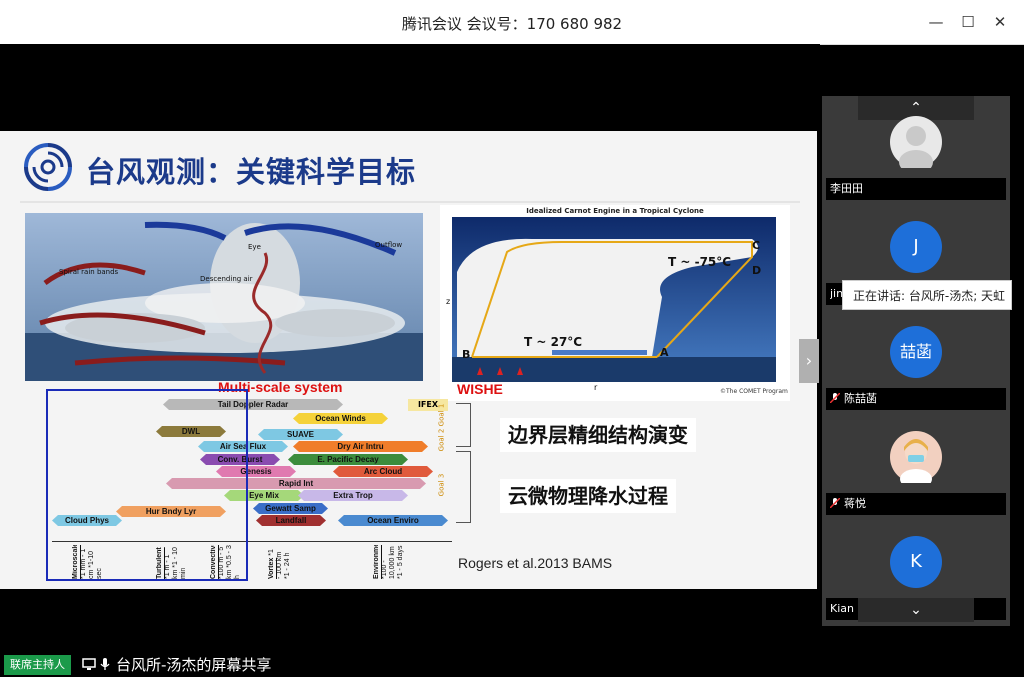 This screenshot has height=677, width=1024. Describe the element at coordinates (340, 418) in the screenshot. I see `scale-arrow-ocean-winds: Ocean Winds` at that location.